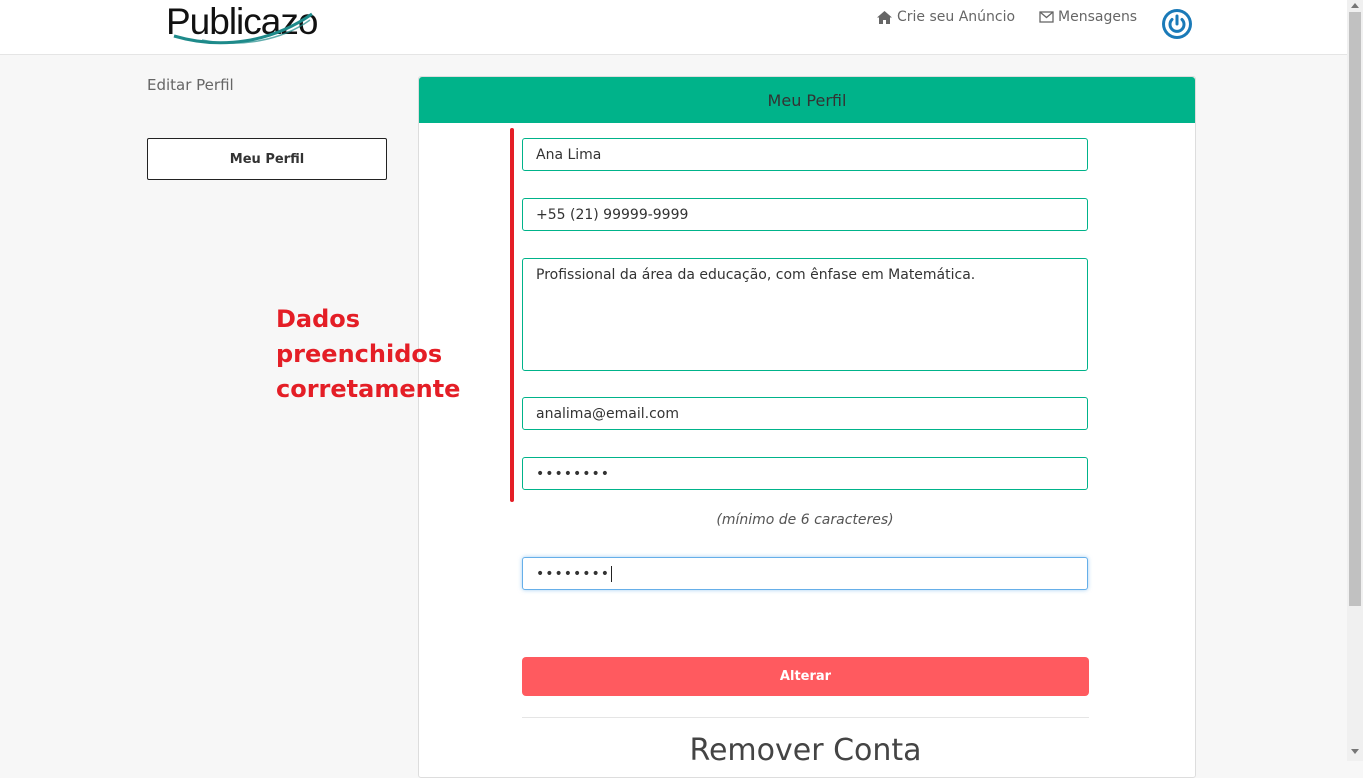  I want to click on create-ad-label: Crie seu Anúncio, so click(956, 17).